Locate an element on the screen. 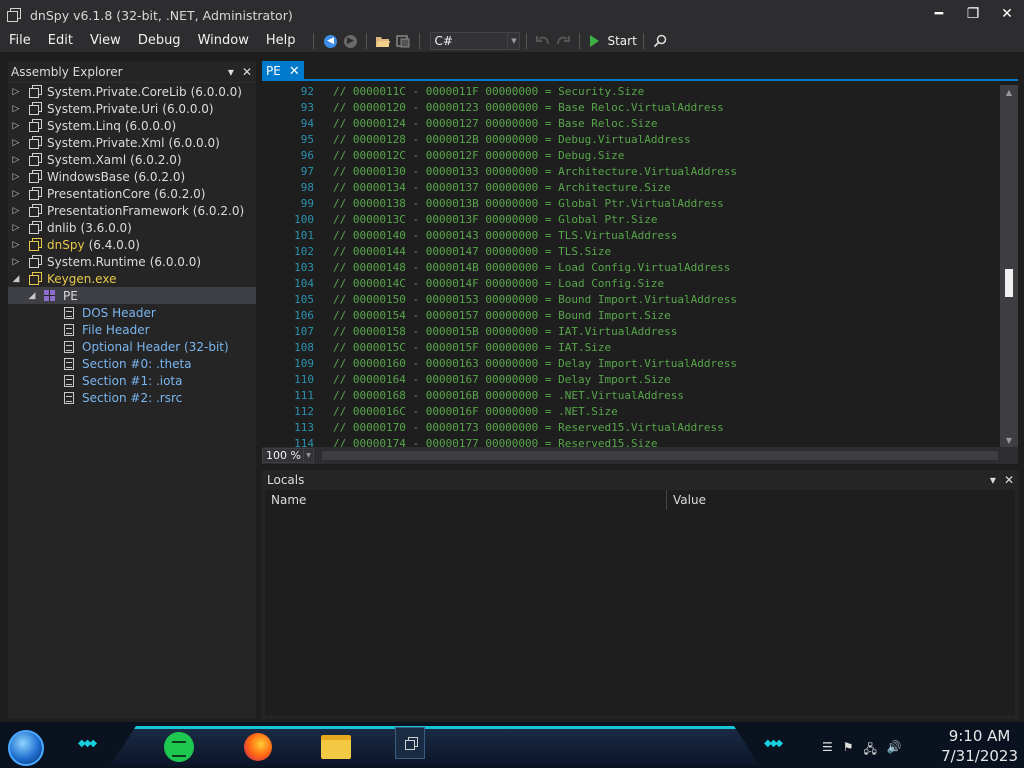 This screenshot has height=768, width=1024. tree-item-assembly: ▷ WindowsBase (6.0.2.0) is located at coordinates (132, 176).